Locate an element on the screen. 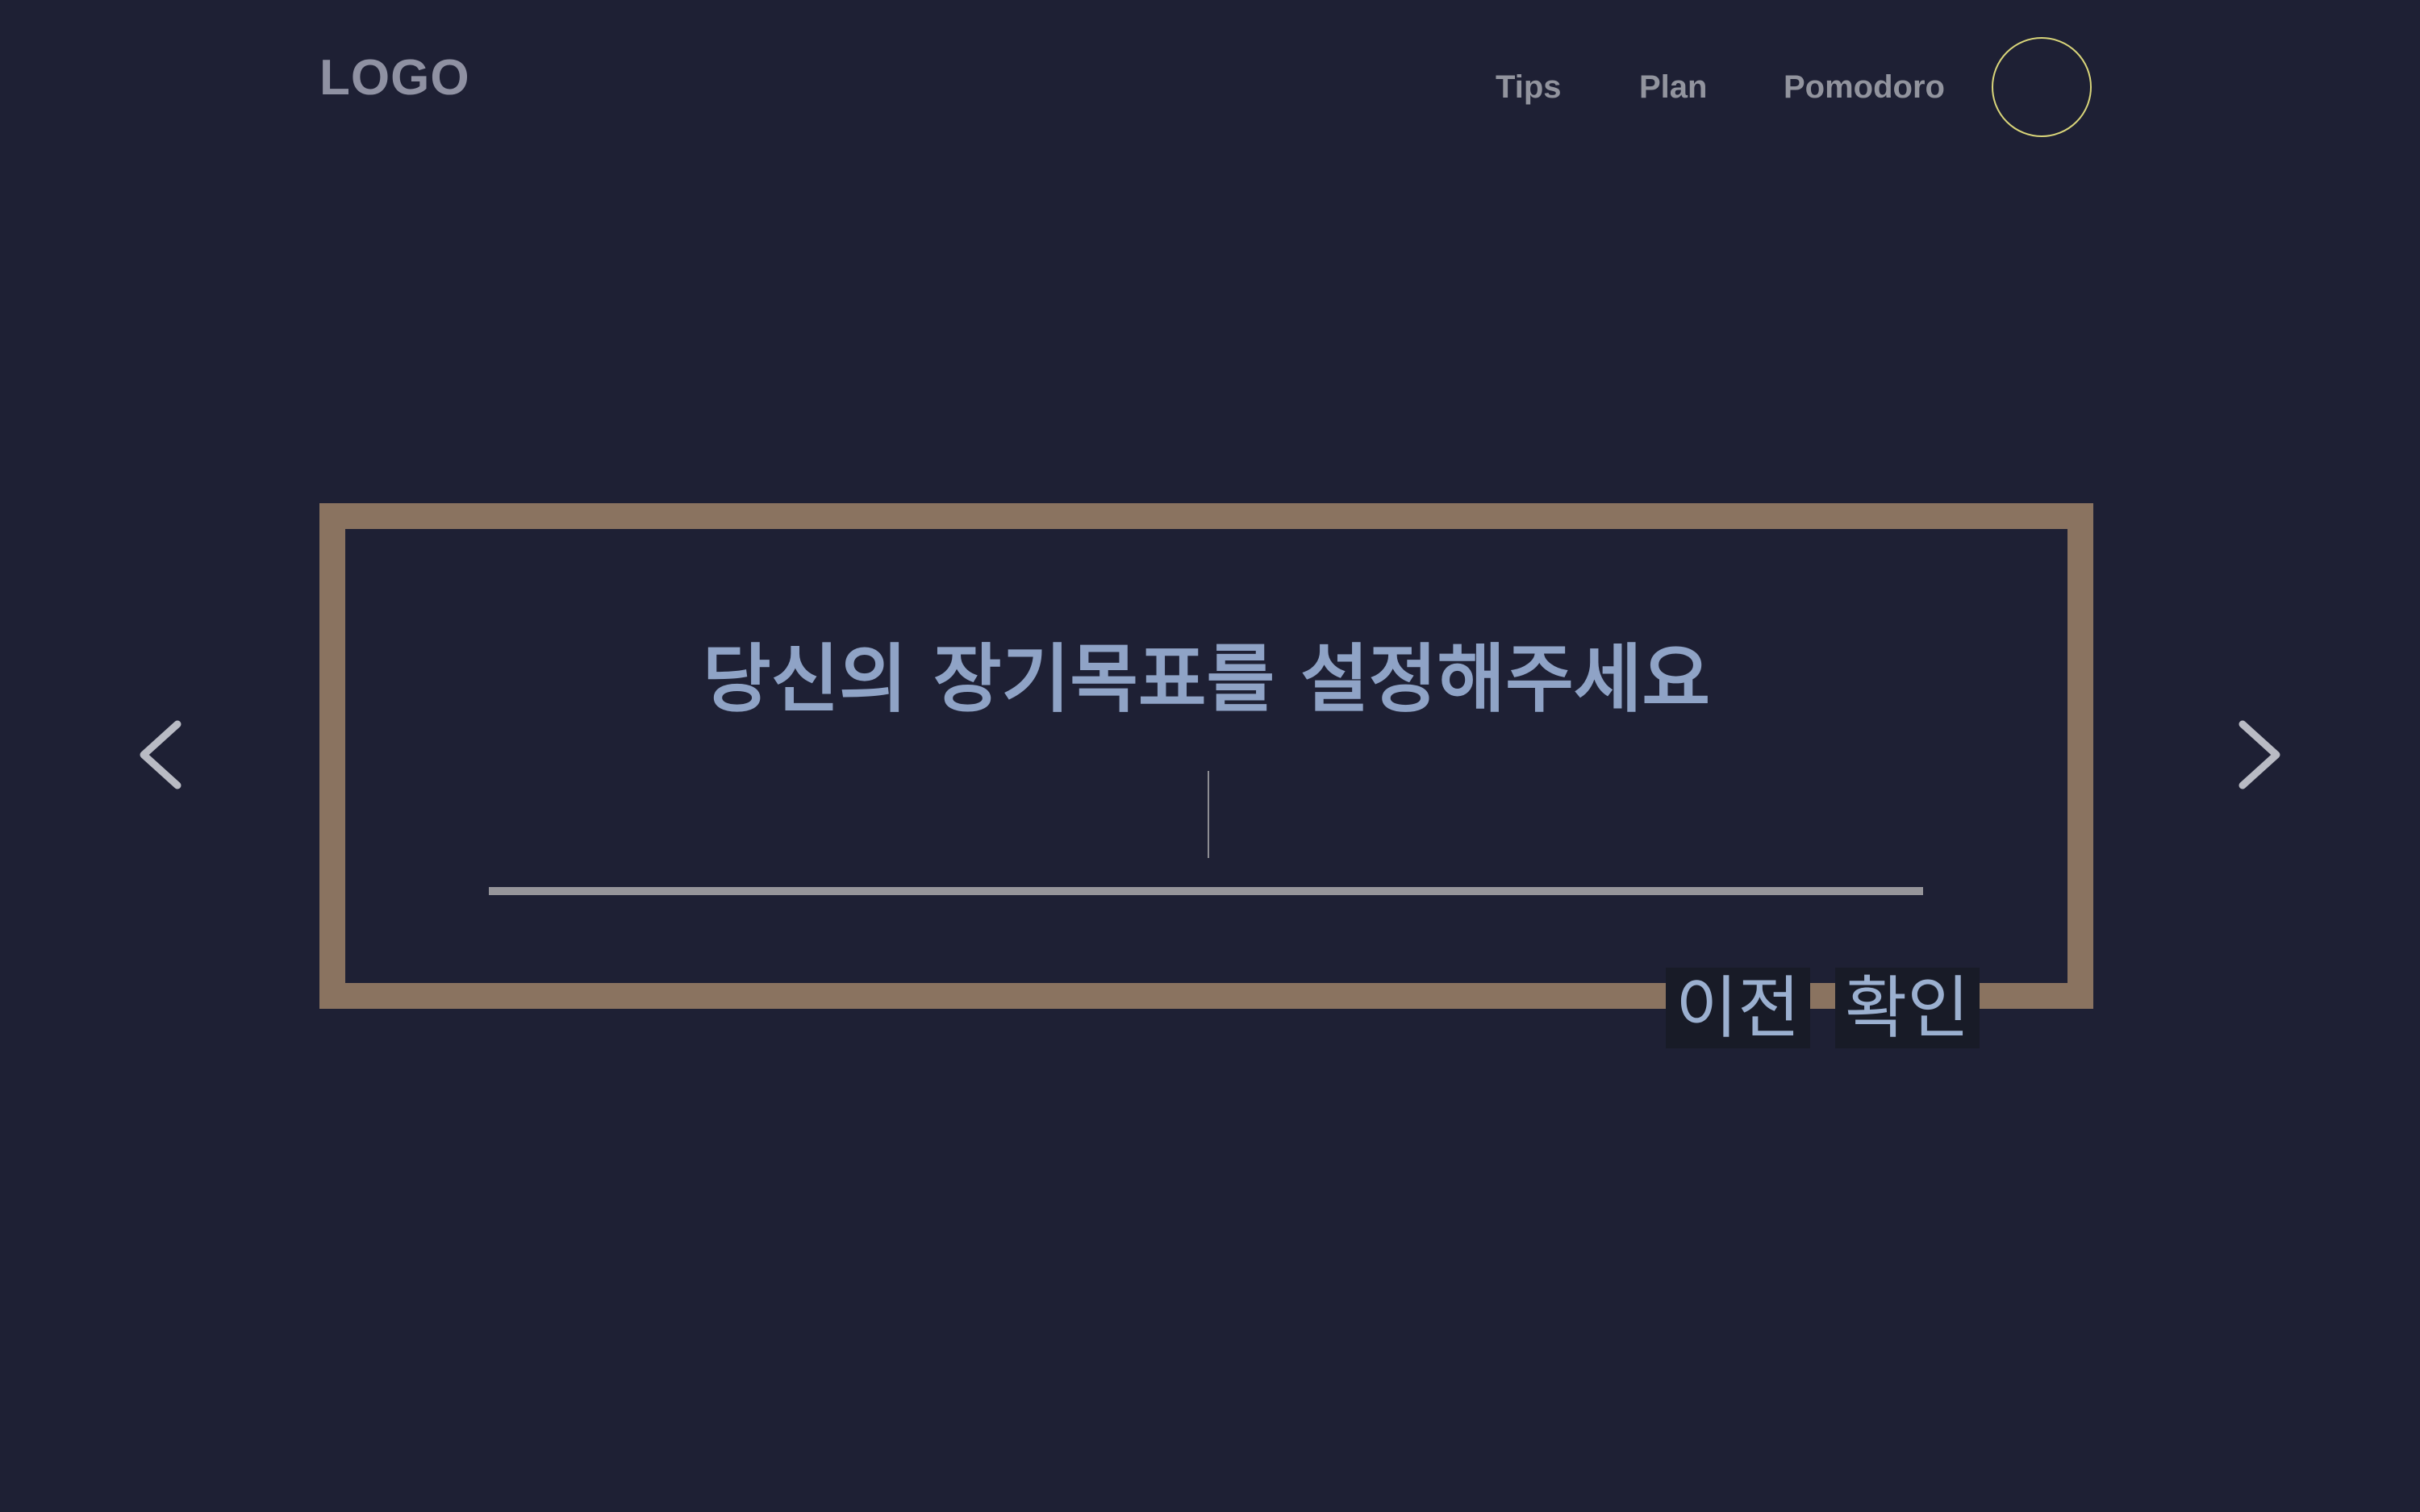 This screenshot has width=2420, height=1512. profile-avatar-button is located at coordinates (2042, 87).